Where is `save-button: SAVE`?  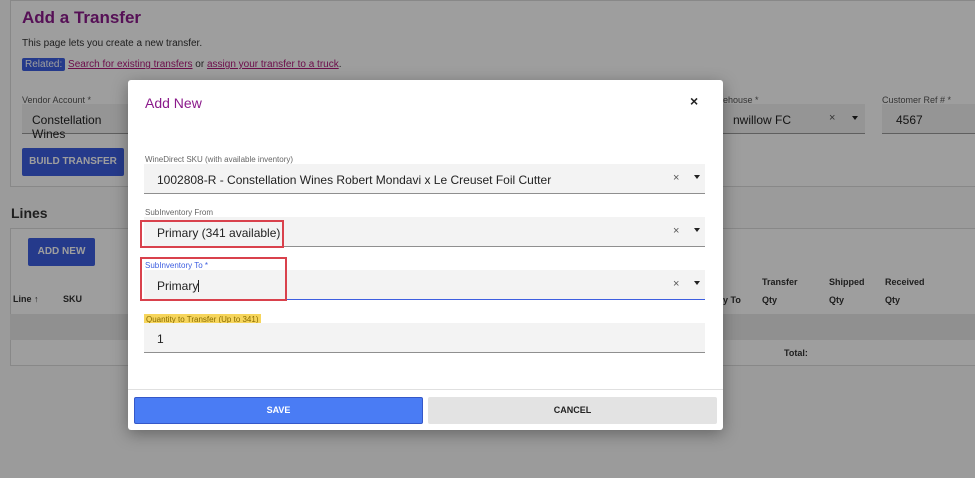 save-button: SAVE is located at coordinates (278, 410).